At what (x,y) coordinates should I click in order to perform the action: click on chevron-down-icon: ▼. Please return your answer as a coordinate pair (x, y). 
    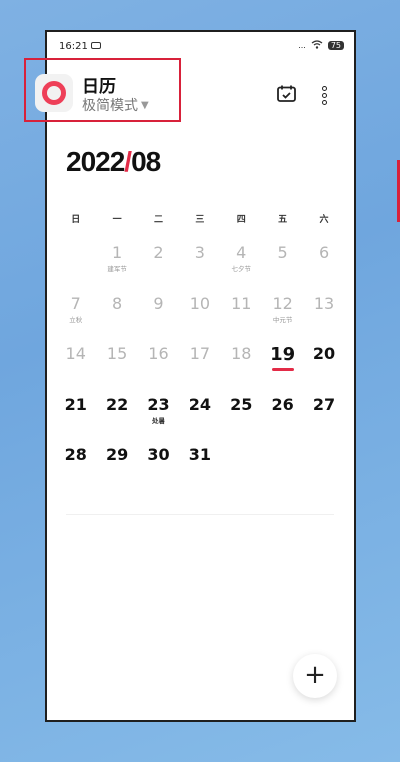
    Looking at the image, I should click on (145, 105).